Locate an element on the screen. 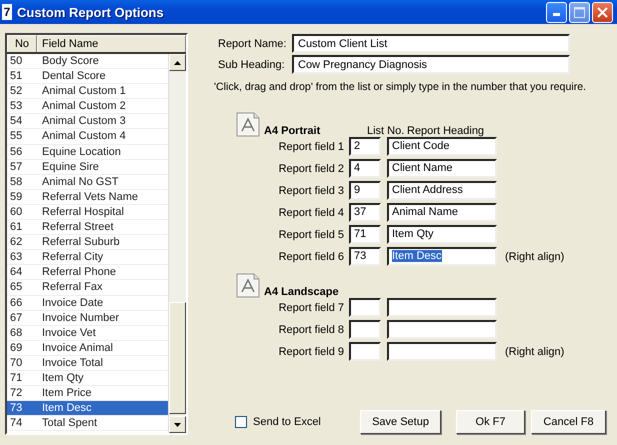  list-row: 56 Equine Location is located at coordinates (87, 152).